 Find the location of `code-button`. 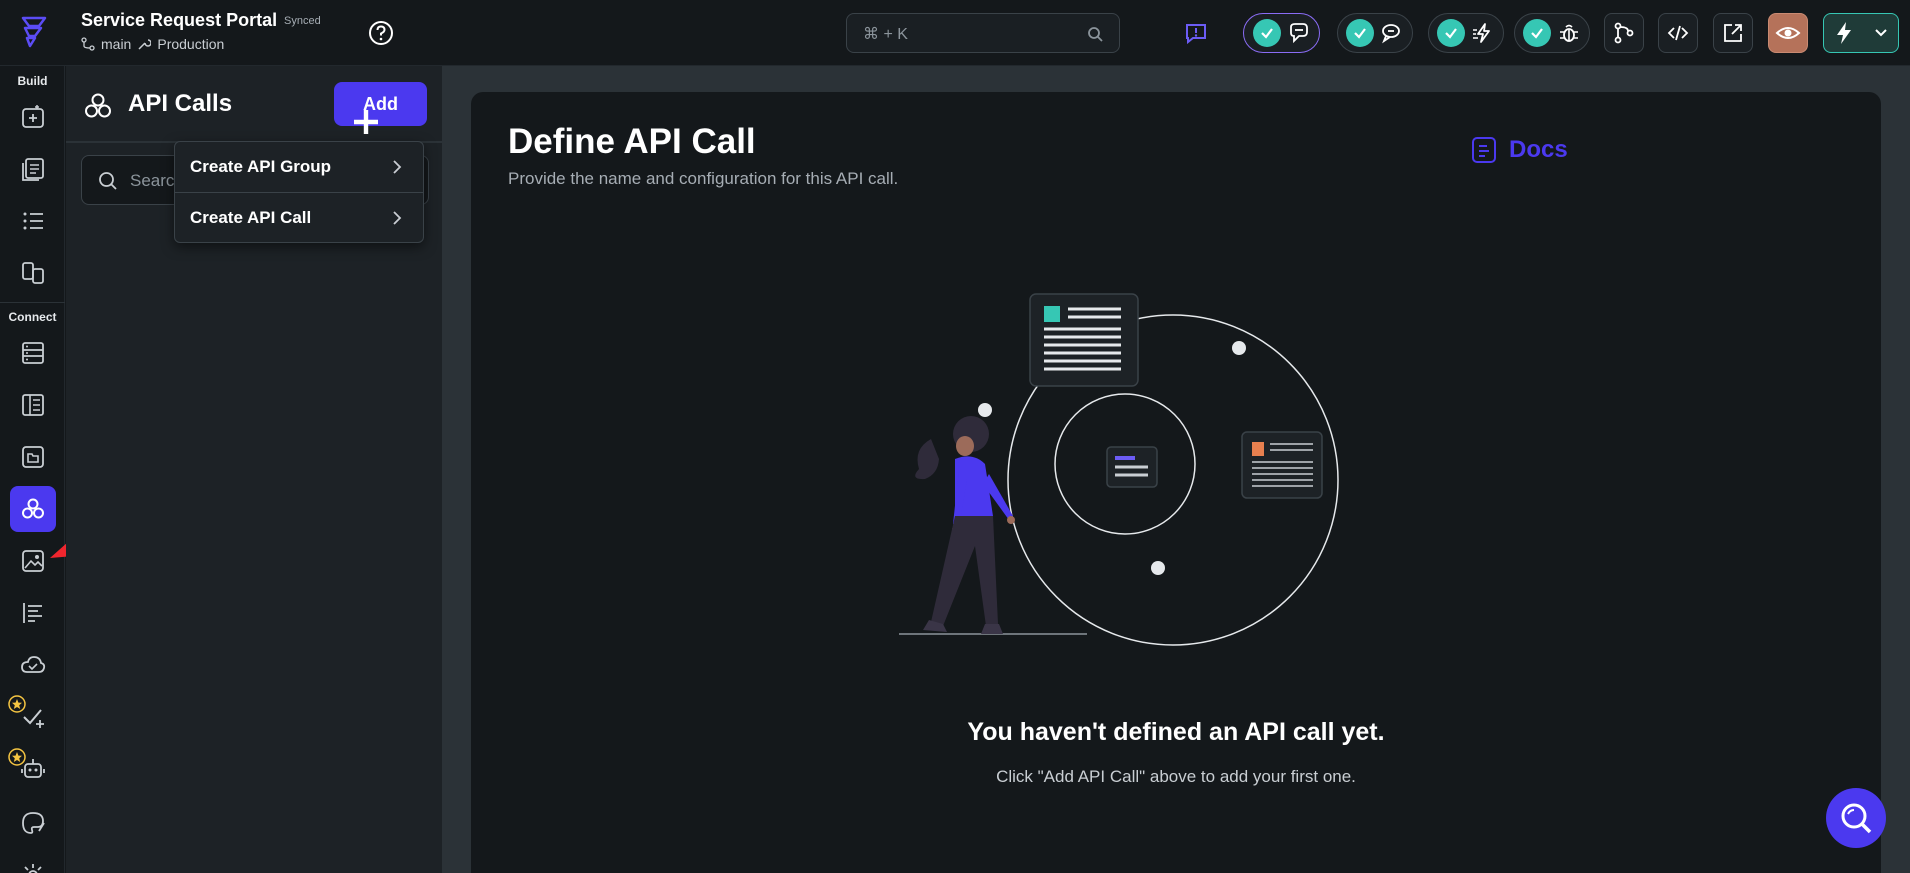

code-button is located at coordinates (1678, 33).